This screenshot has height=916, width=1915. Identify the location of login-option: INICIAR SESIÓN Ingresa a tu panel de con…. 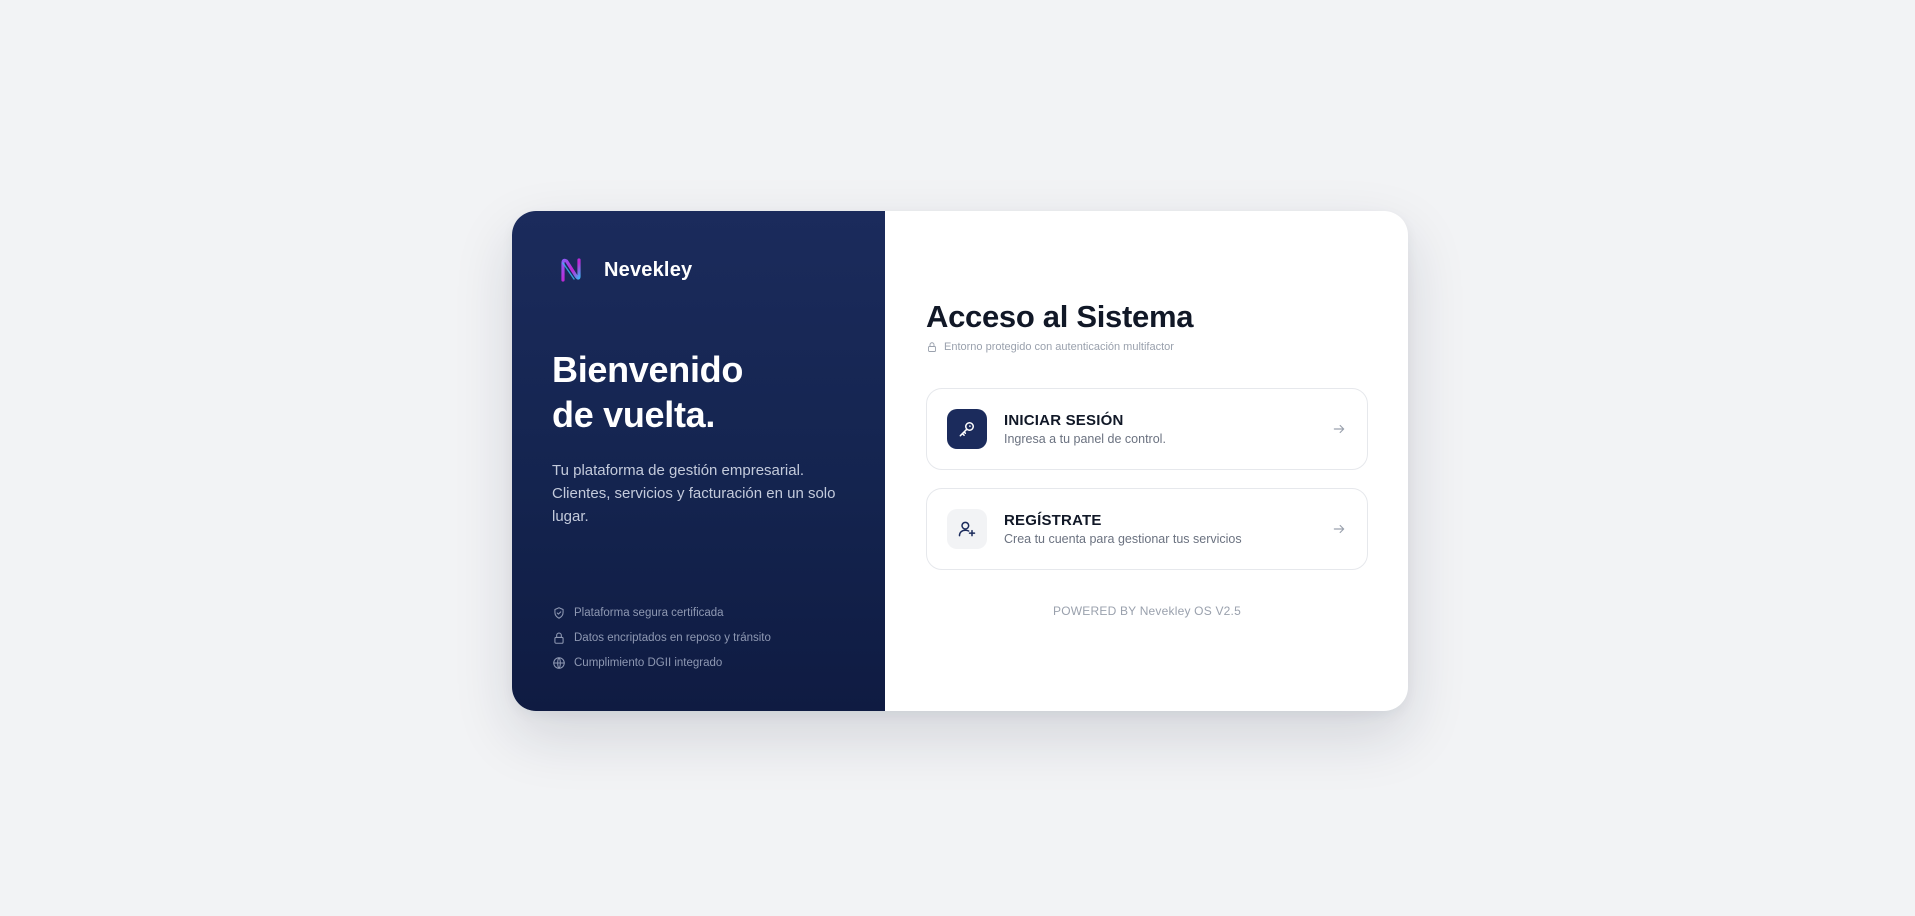
(1147, 429).